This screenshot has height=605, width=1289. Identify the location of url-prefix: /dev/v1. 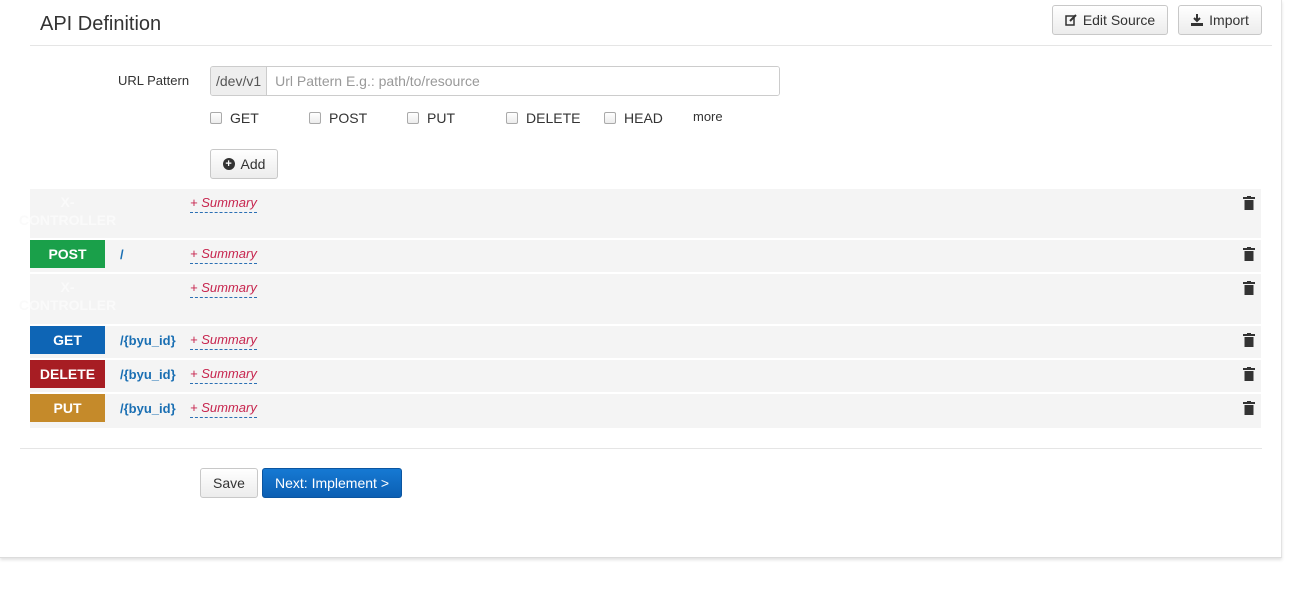
(239, 81).